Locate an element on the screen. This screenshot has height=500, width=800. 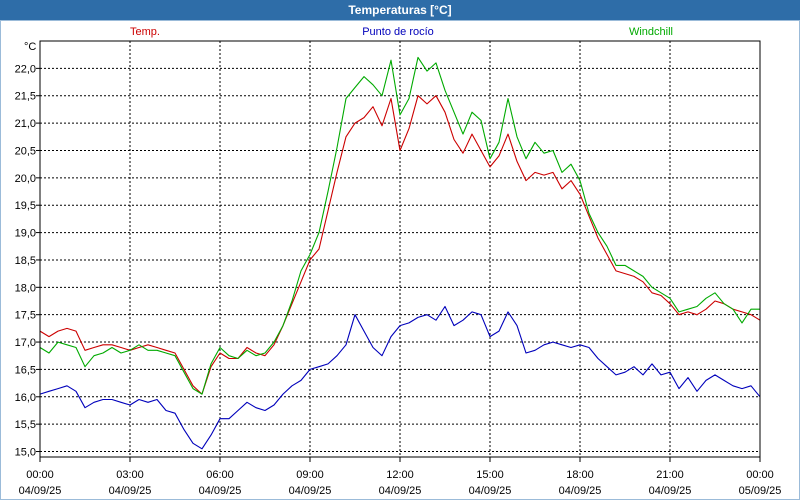
y-tick-label: 16,5 is located at coordinates (25, 370).